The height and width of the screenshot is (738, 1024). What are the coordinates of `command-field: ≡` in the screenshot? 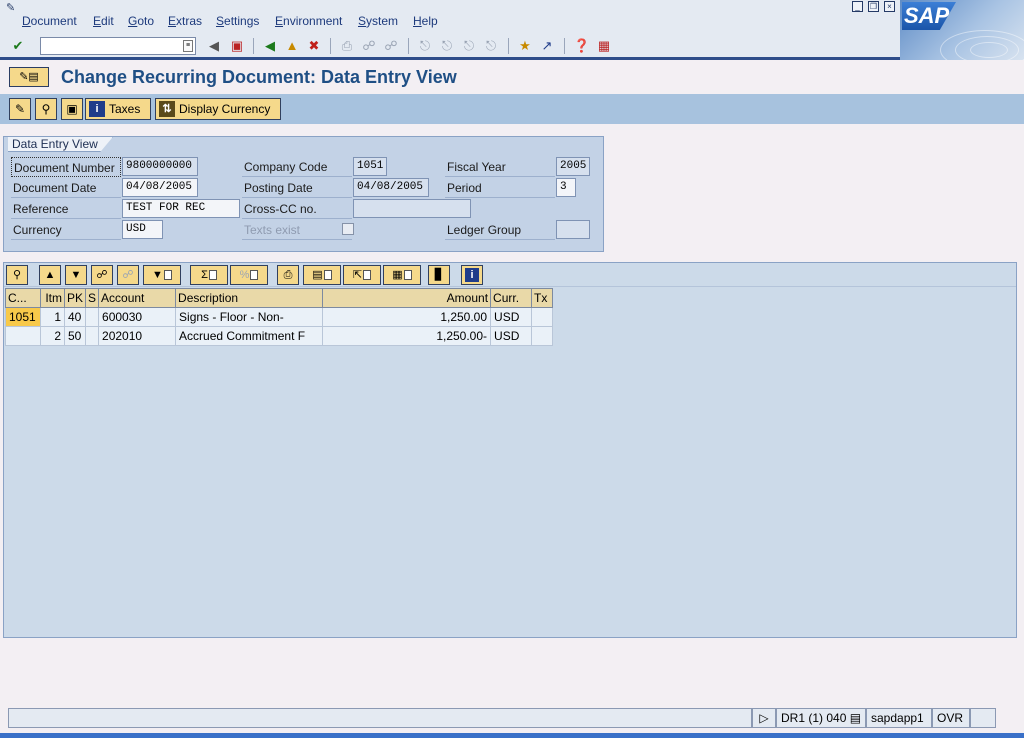 It's located at (118, 46).